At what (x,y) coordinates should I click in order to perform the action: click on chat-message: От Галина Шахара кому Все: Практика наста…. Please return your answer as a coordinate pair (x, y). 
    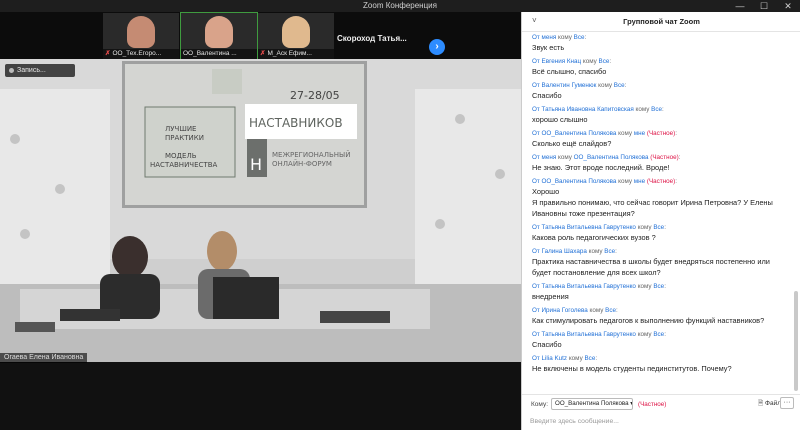
    Looking at the image, I should click on (662, 262).